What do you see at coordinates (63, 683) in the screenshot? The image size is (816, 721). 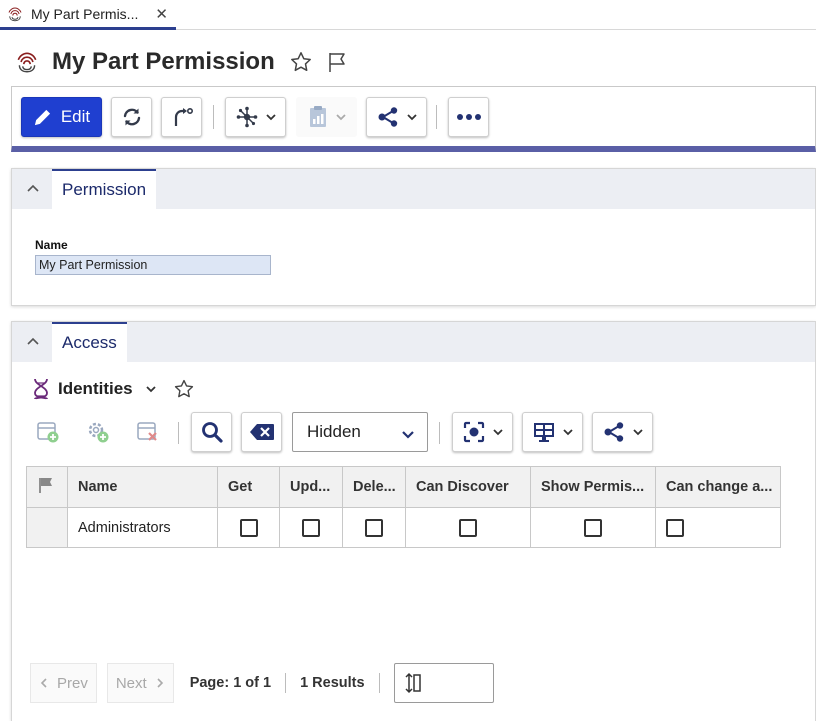 I see `prev-page-button: Prev` at bounding box center [63, 683].